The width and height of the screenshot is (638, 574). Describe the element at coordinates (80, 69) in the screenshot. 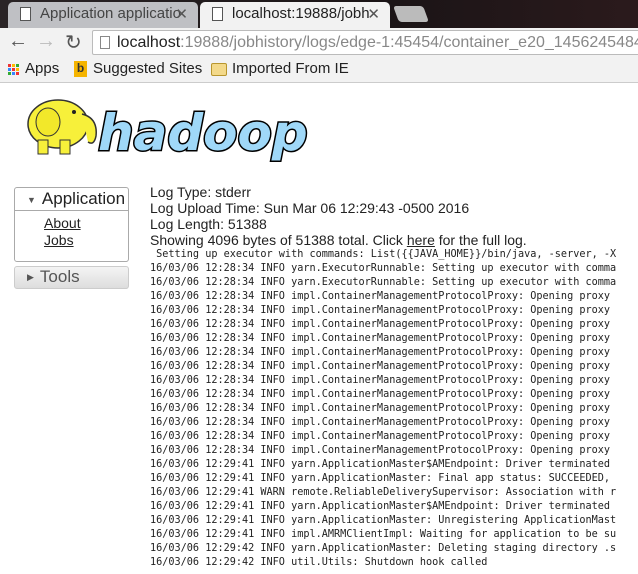

I see `bing-icon: b` at that location.